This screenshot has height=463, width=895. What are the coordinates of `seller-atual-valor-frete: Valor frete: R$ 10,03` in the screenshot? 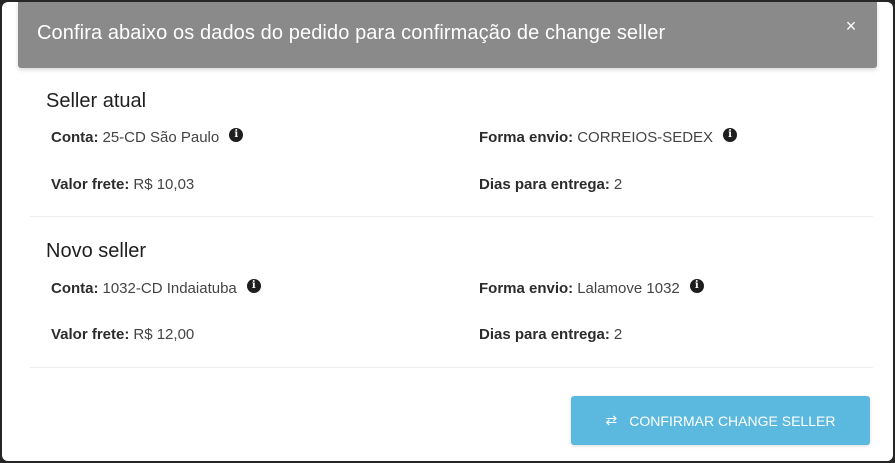 It's located at (122, 184).